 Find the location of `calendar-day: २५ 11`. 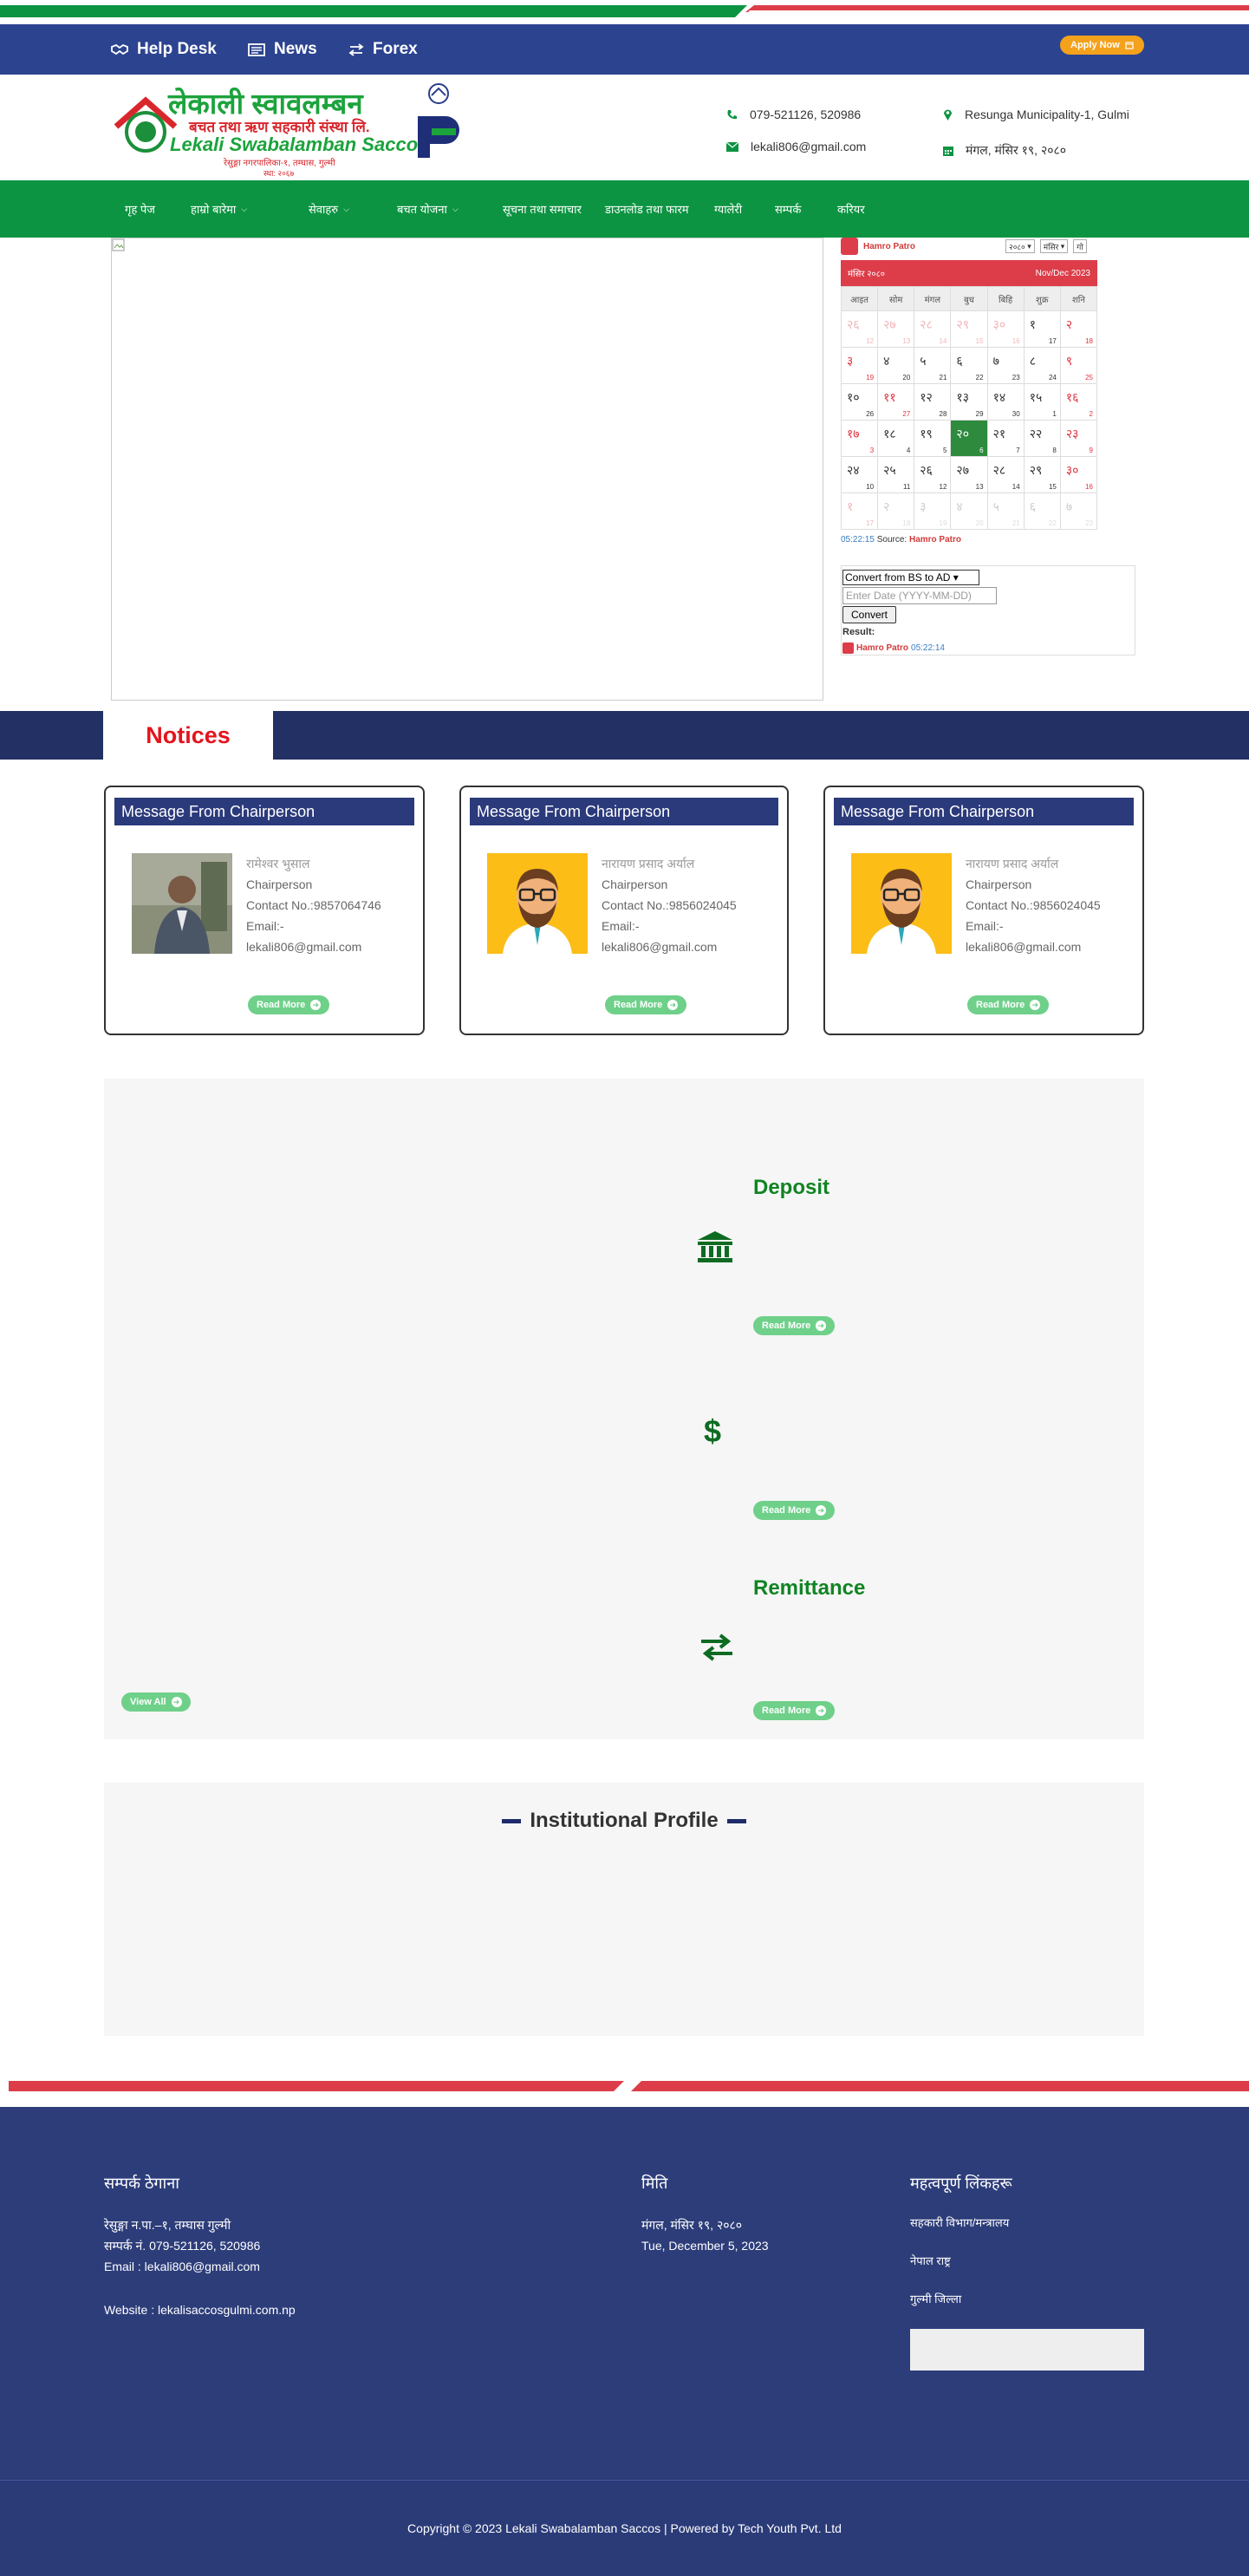

calendar-day: २५ 11 is located at coordinates (896, 475).